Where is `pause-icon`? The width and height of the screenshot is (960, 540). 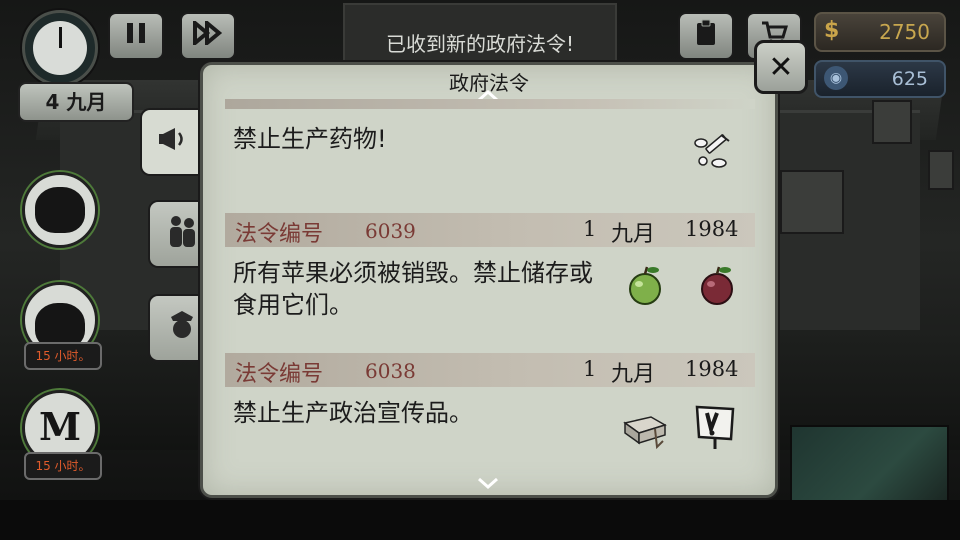 pause-icon is located at coordinates (136, 36).